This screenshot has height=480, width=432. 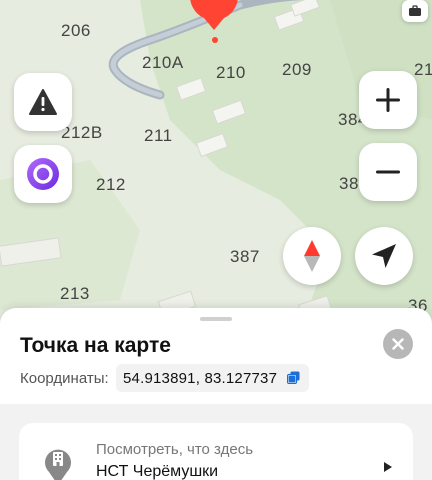 I want to click on briefcase-icon, so click(x=415, y=10).